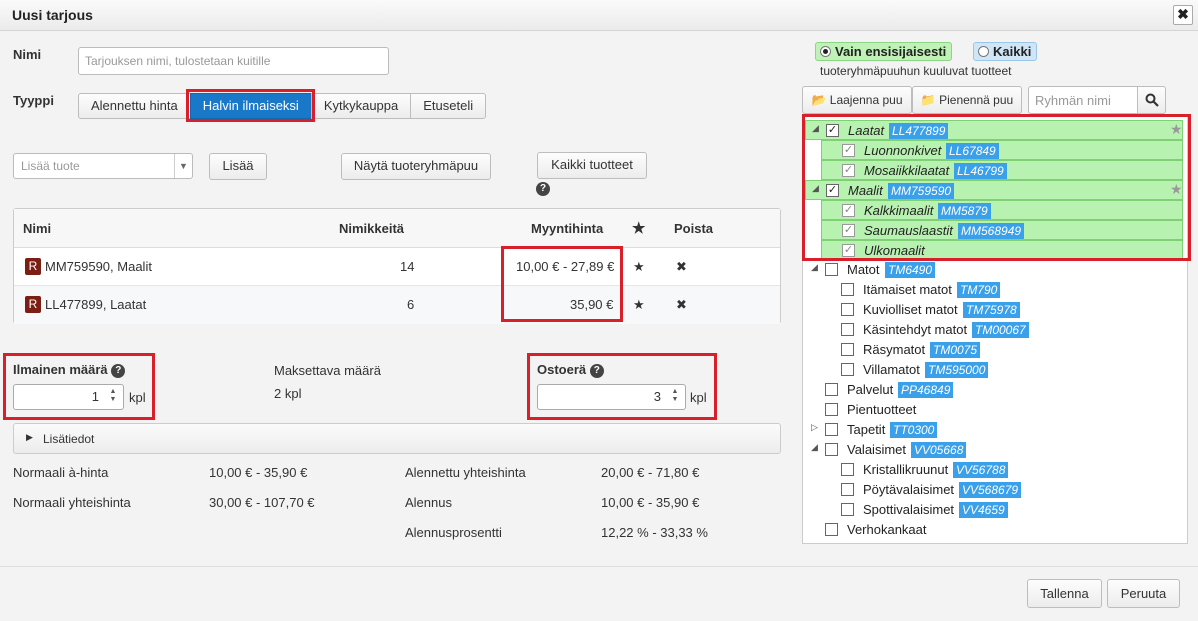 This screenshot has width=1198, height=621. I want to click on expand-tree-button: 📂 Laajenna puu, so click(857, 100).